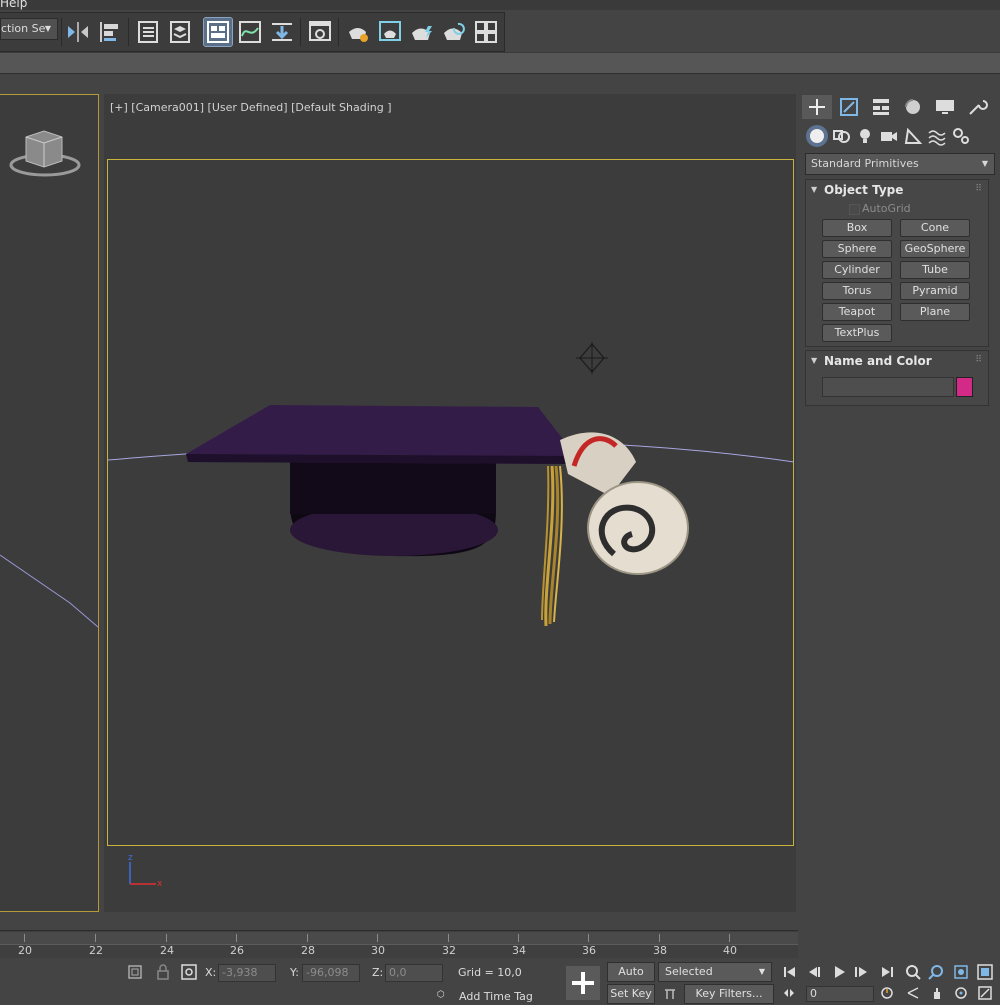 The image size is (1000, 1005). I want to click on shapes-icon, so click(841, 136).